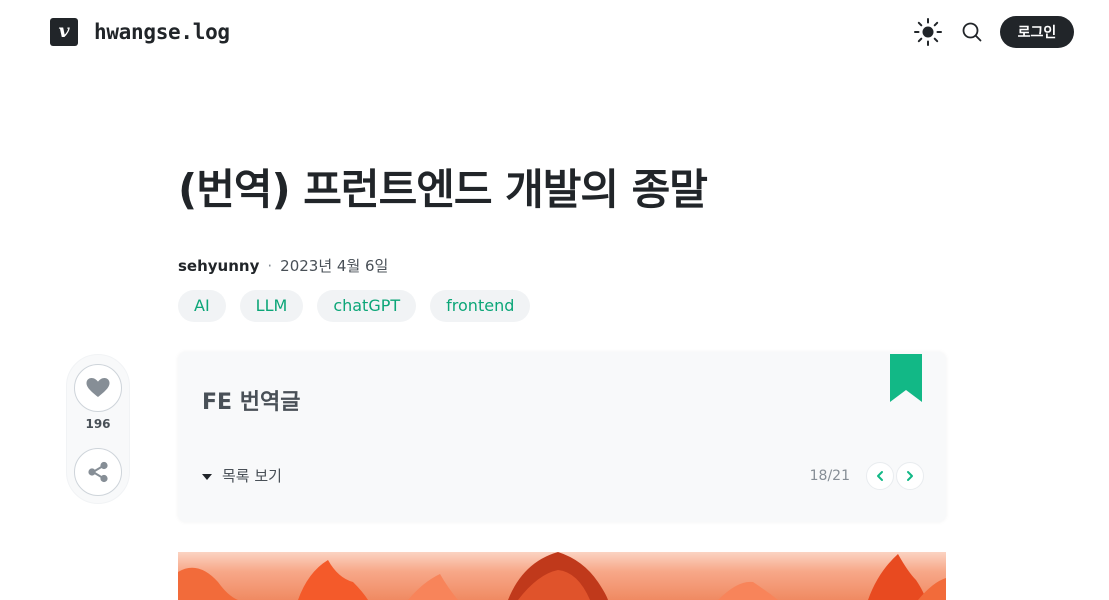 This screenshot has height=600, width=1109. I want to click on tag-item: LLM, so click(271, 306).